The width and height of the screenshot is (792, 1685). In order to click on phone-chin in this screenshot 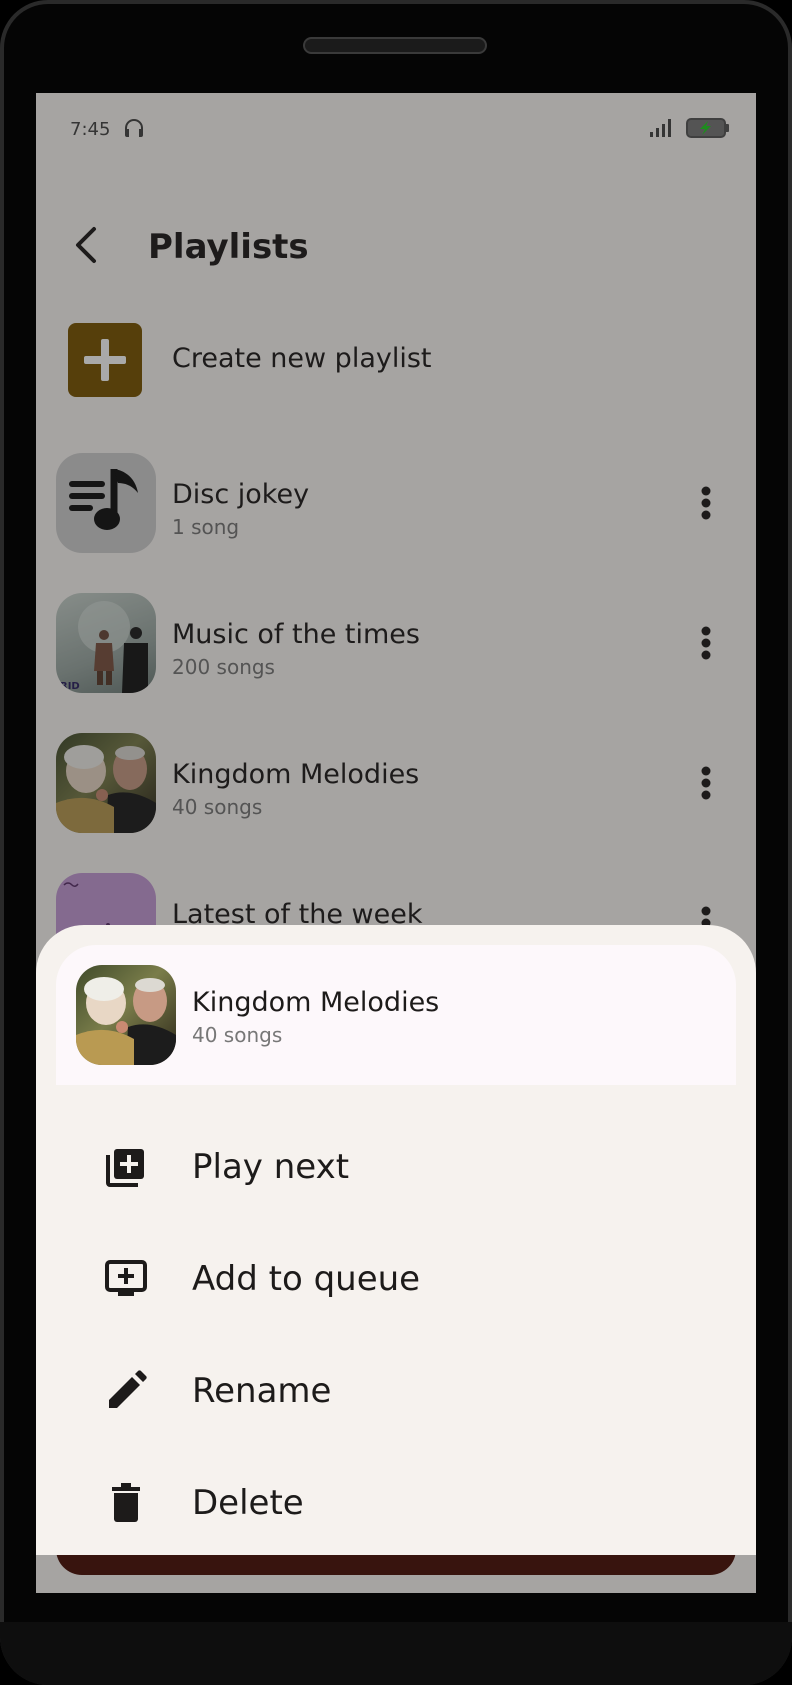, I will do `click(396, 1653)`.